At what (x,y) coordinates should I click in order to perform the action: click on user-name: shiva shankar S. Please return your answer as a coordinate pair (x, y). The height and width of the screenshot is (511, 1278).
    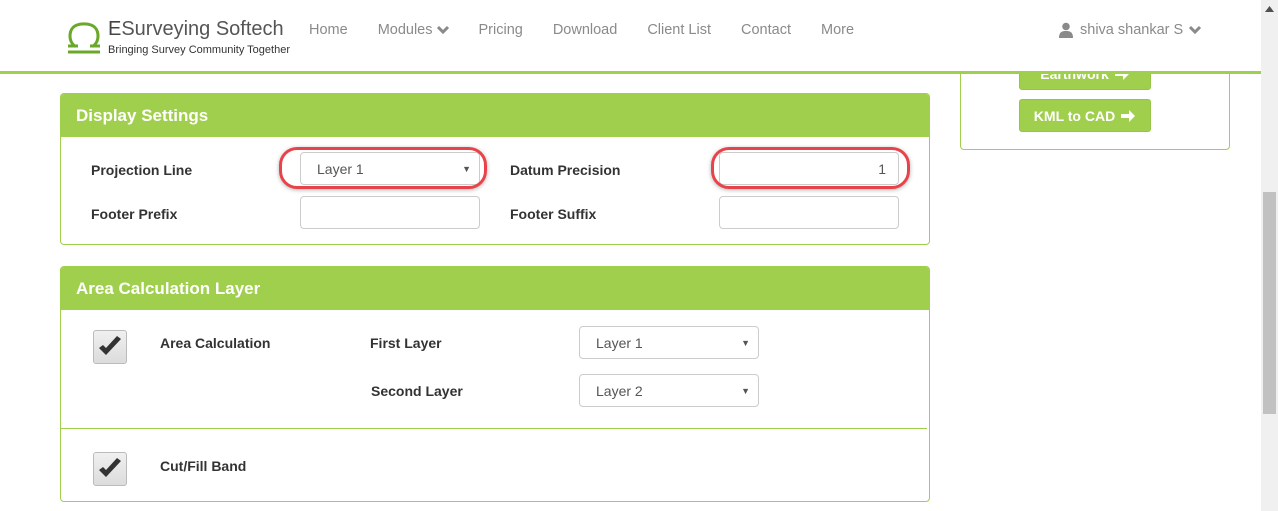
    Looking at the image, I should click on (1132, 30).